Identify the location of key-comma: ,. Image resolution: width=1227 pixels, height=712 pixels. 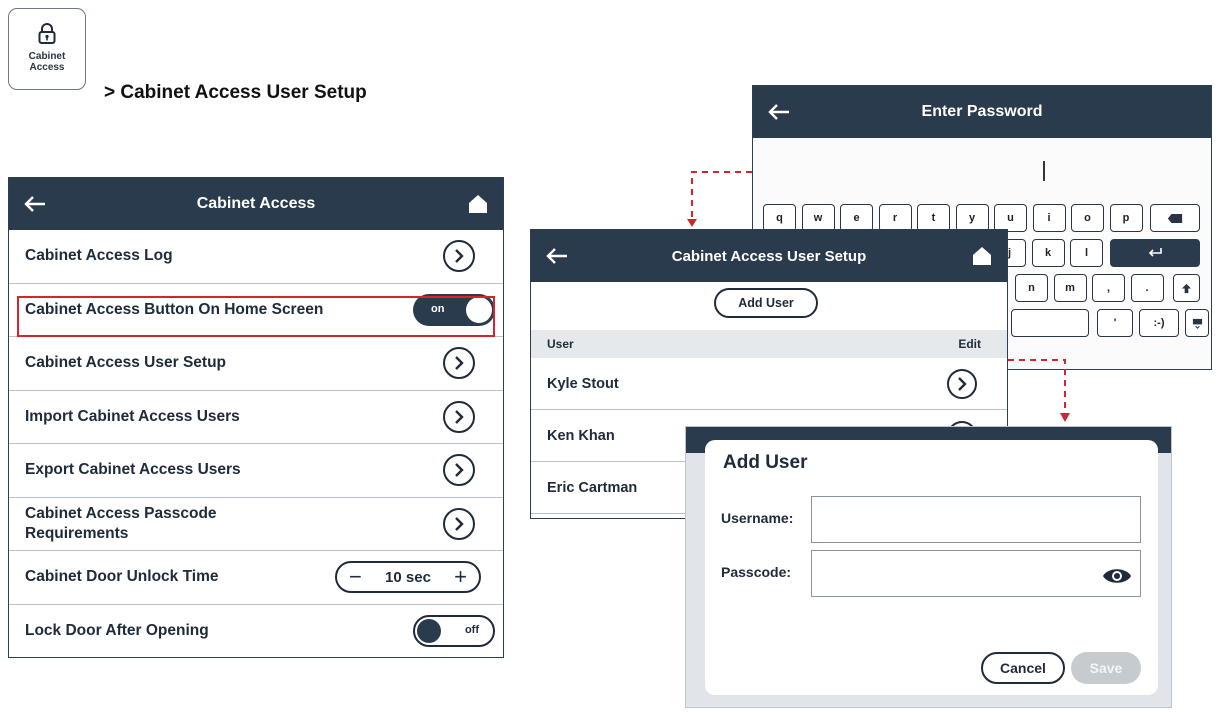
(1108, 288).